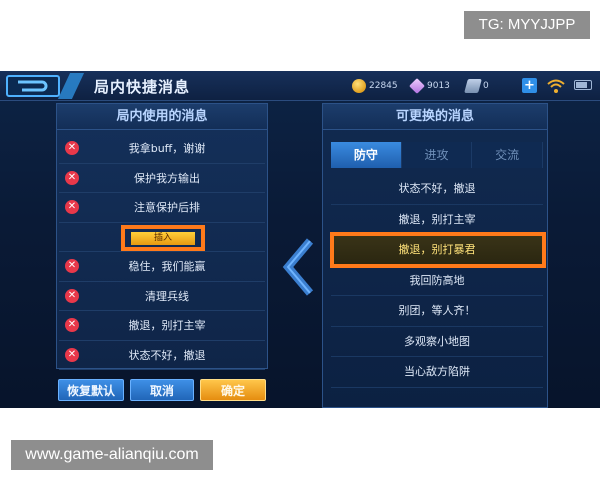 This screenshot has height=480, width=600. I want to click on in-game-messages-header: 局内使用的消息, so click(162, 117).